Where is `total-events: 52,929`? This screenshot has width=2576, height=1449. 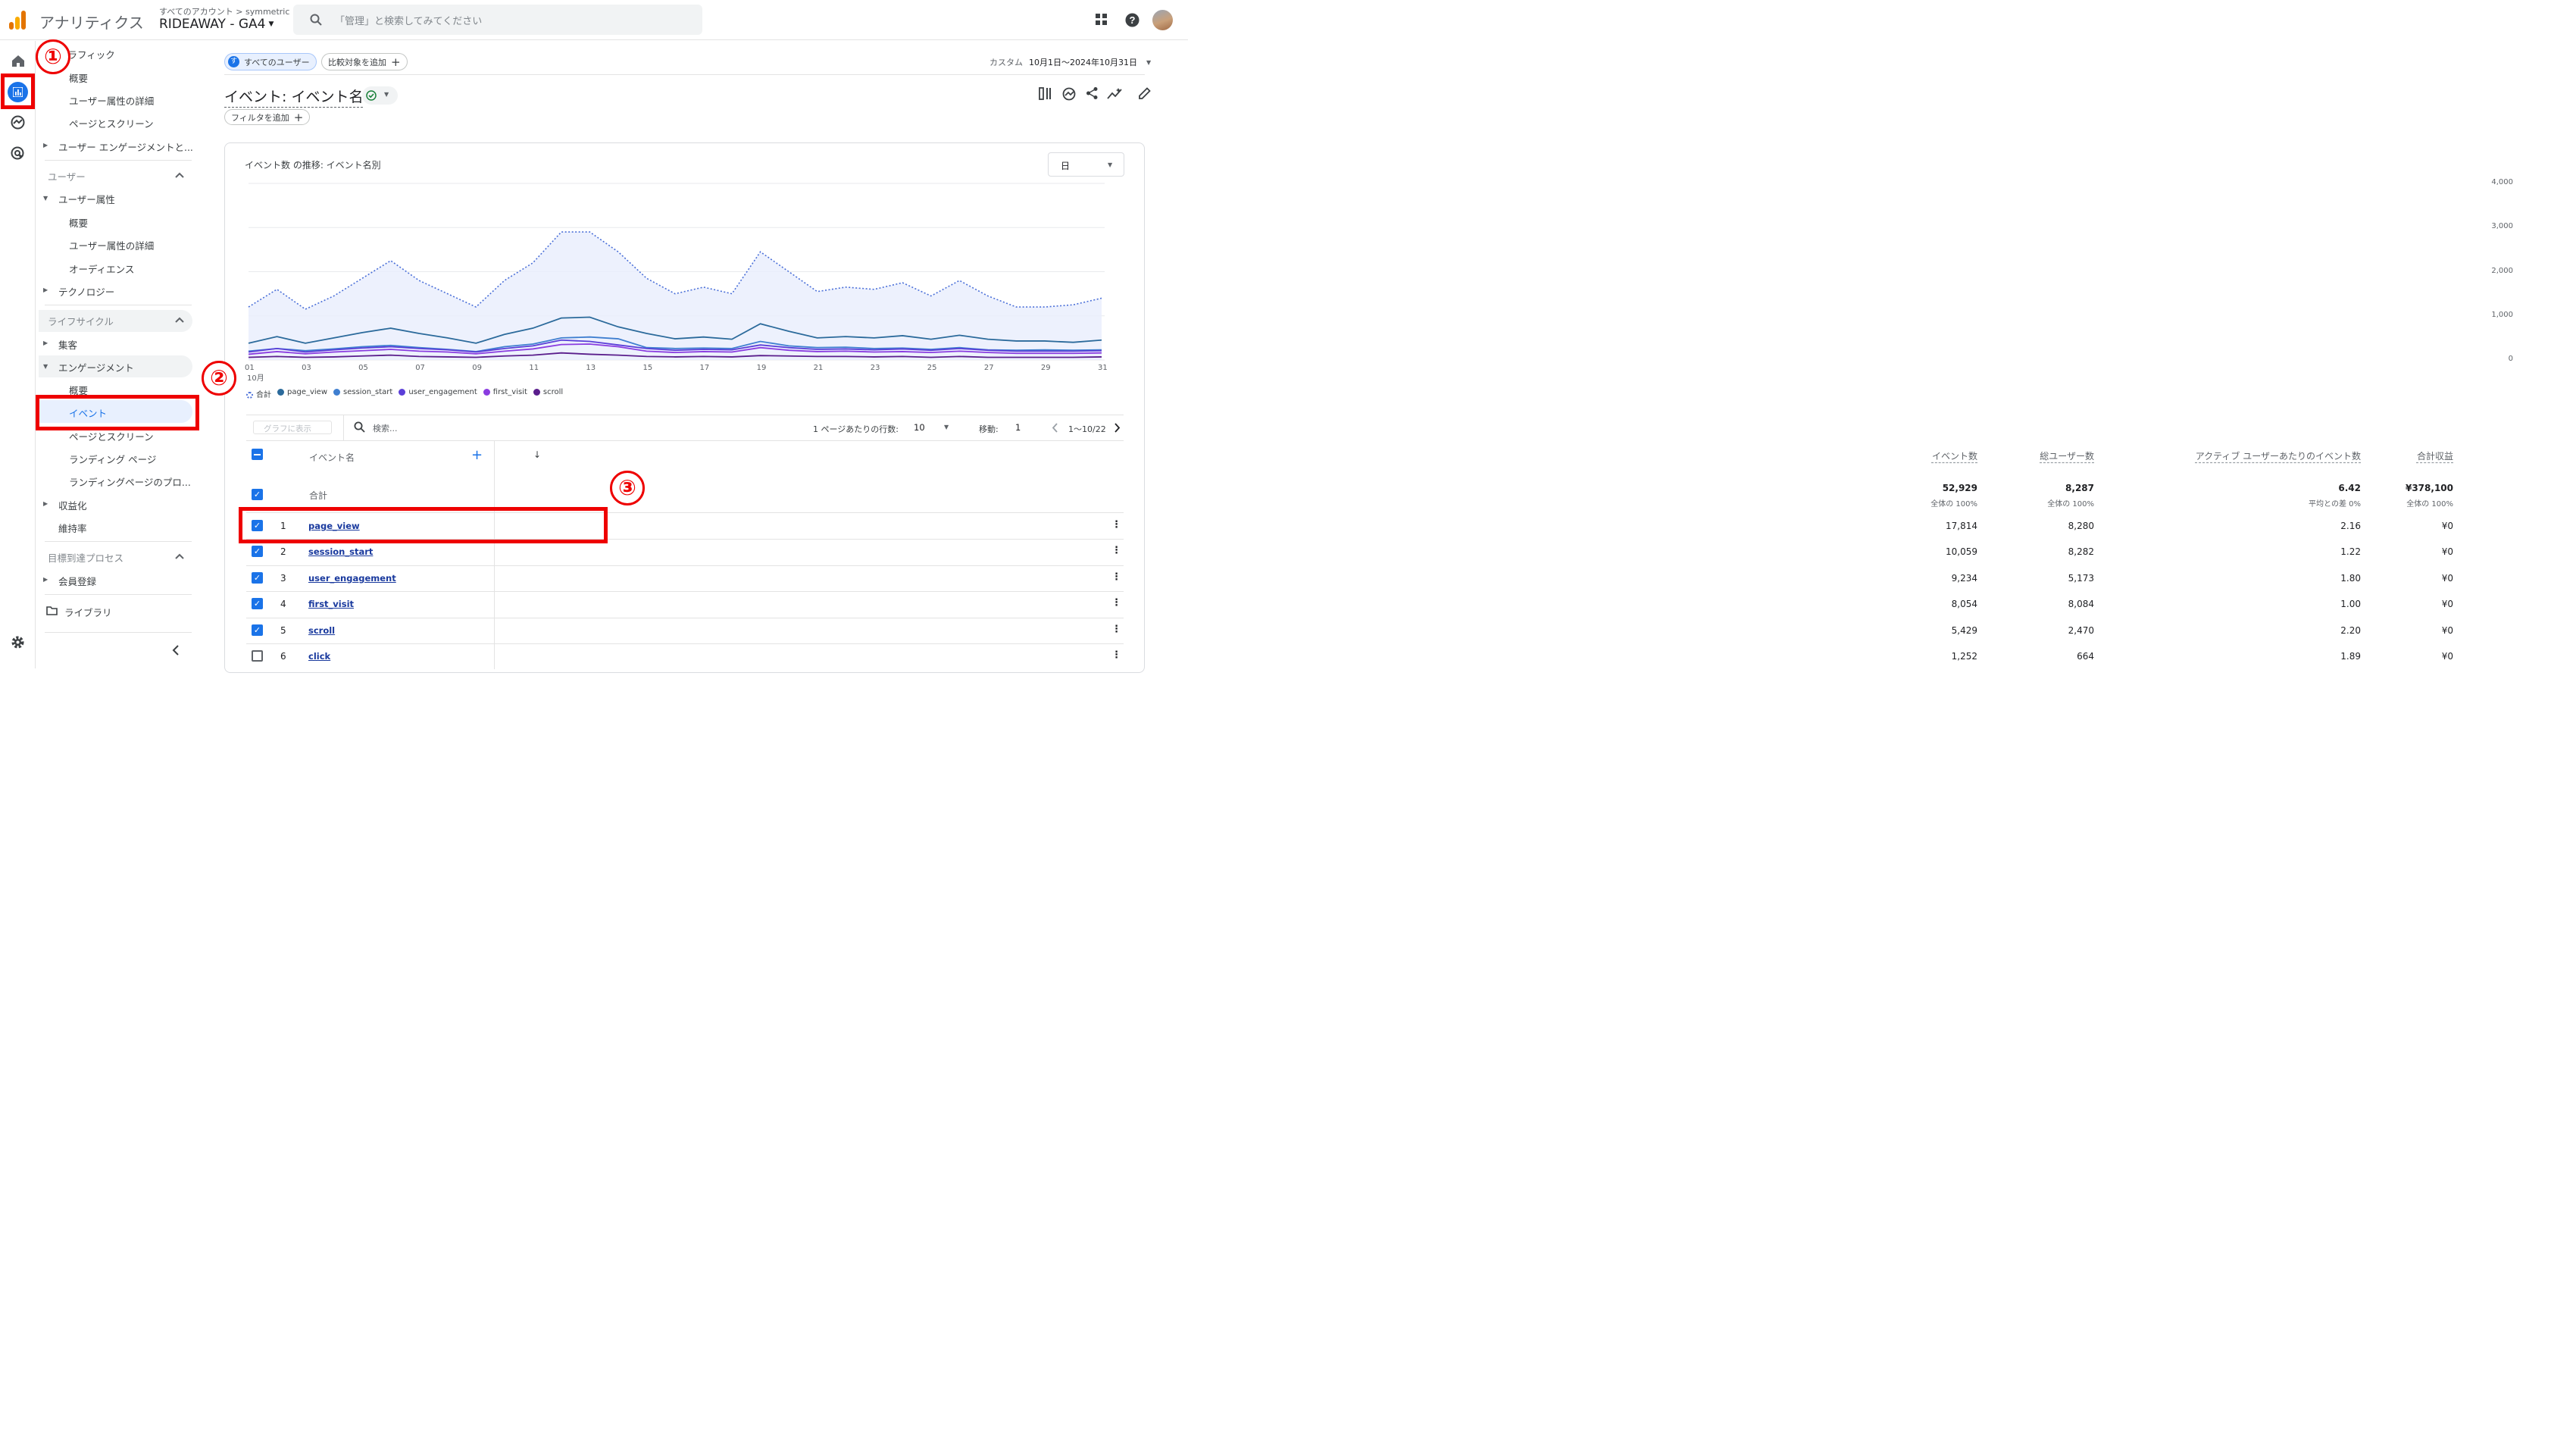
total-events: 52,929 is located at coordinates (1960, 488).